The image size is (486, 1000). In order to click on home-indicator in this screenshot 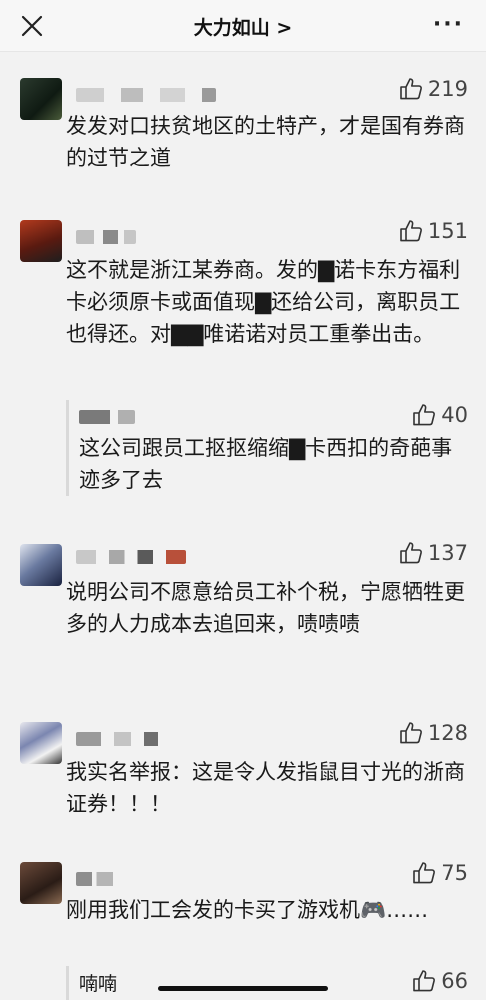, I will do `click(243, 988)`.